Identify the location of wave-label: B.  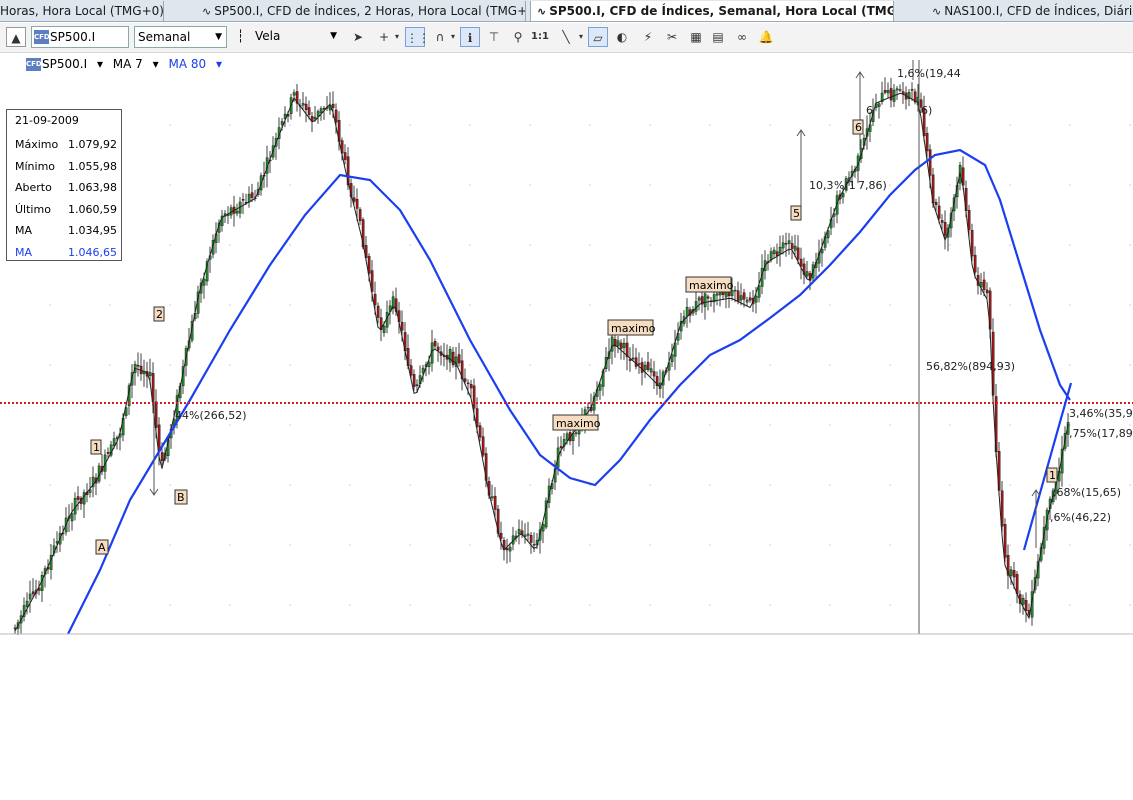
(181, 497).